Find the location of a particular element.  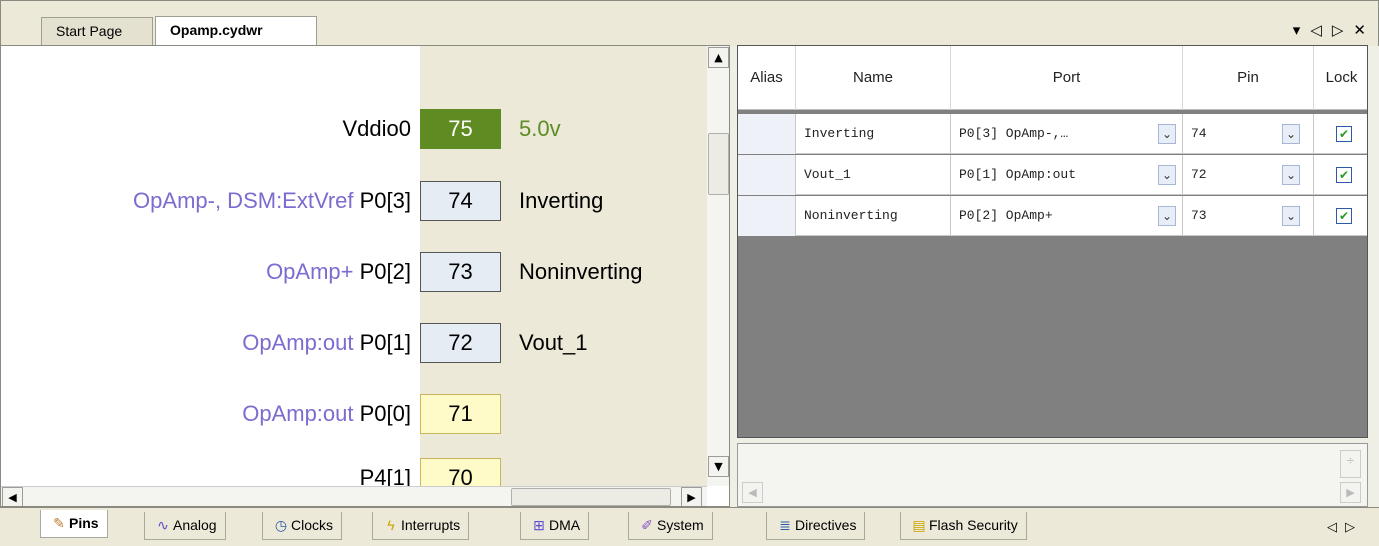

tab-interrupts: ϟ Interrupts is located at coordinates (421, 526).